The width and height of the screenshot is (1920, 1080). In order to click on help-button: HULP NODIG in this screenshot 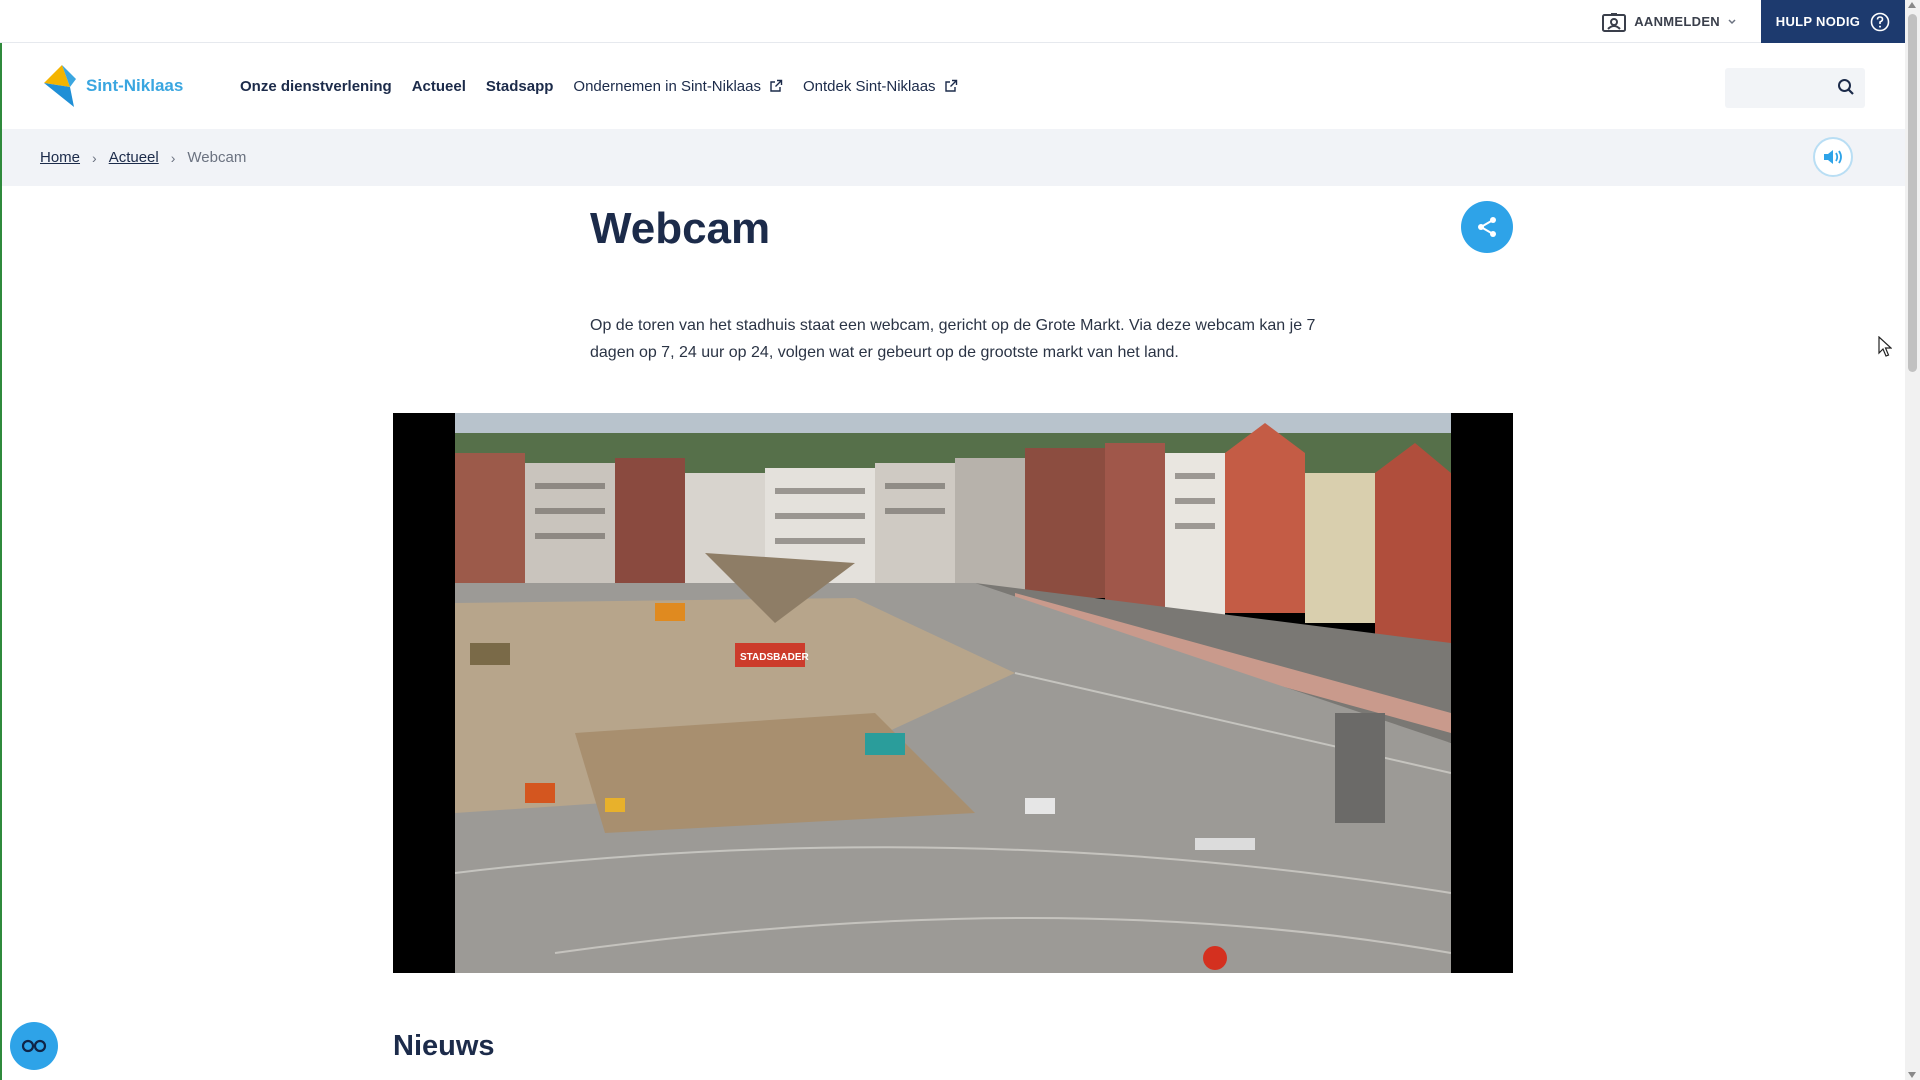, I will do `click(1833, 21)`.